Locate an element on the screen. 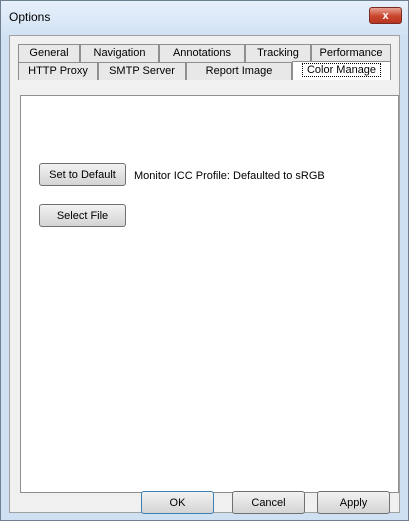 The width and height of the screenshot is (409, 521). close-button: x is located at coordinates (385, 15).